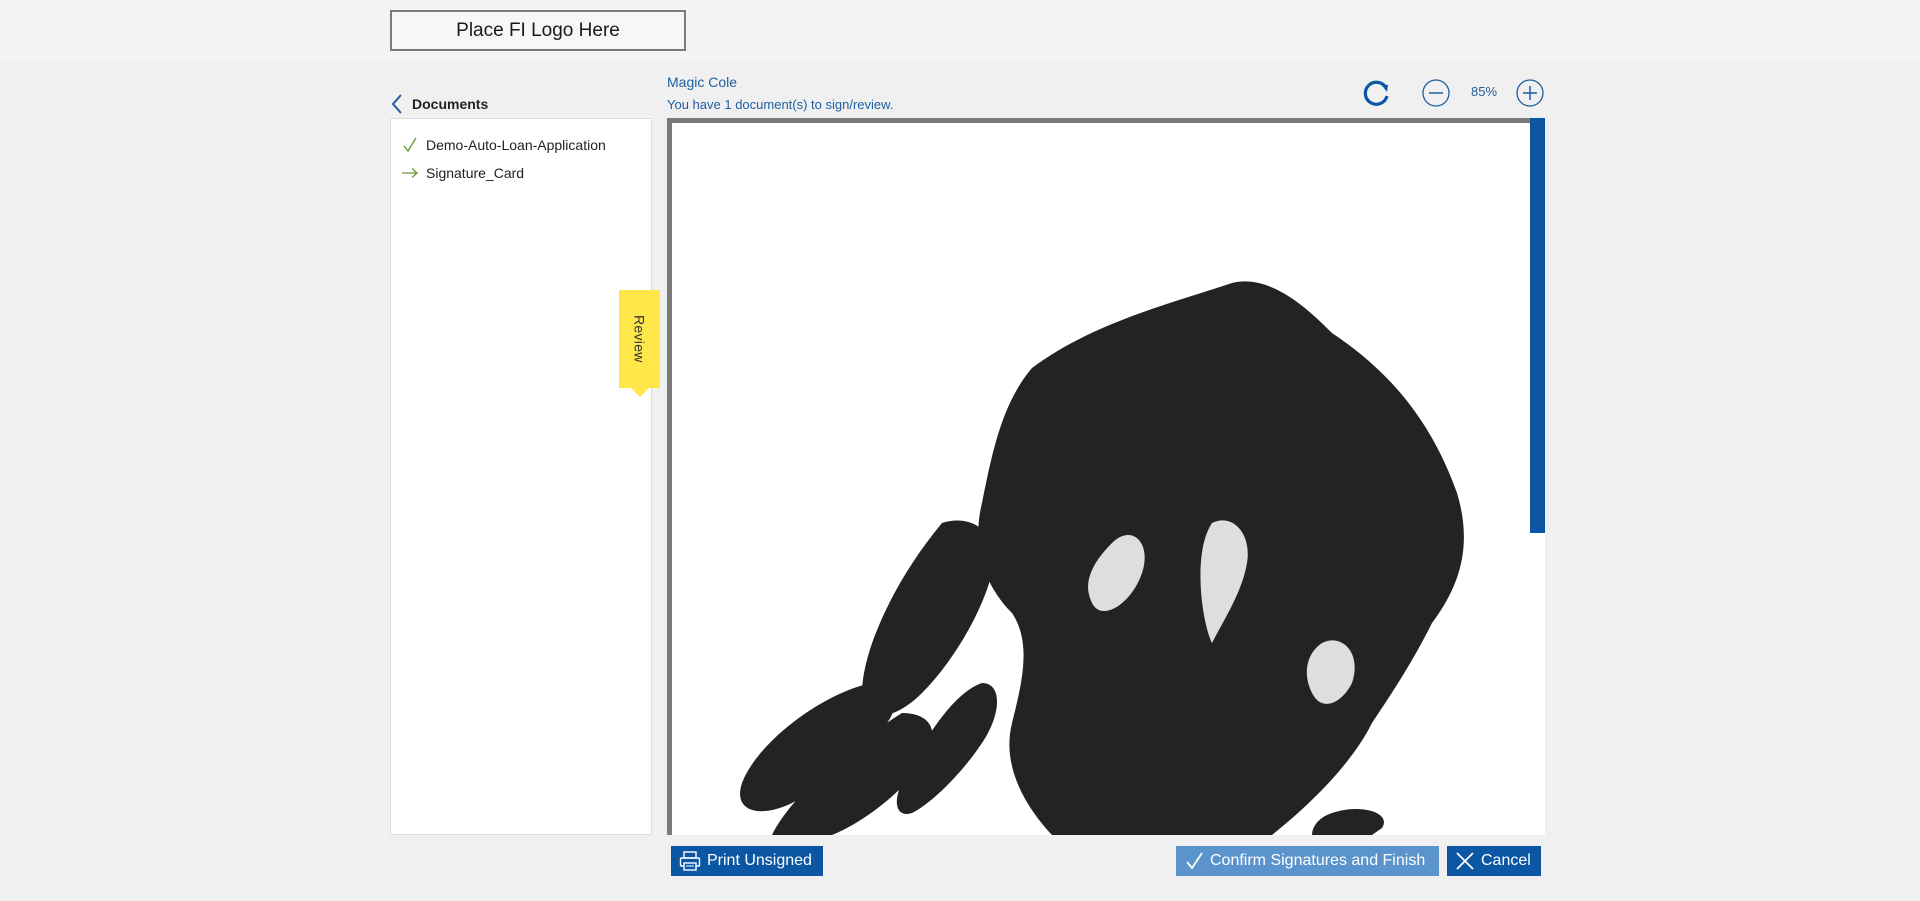  I want to click on minus-circle-icon, so click(1436, 93).